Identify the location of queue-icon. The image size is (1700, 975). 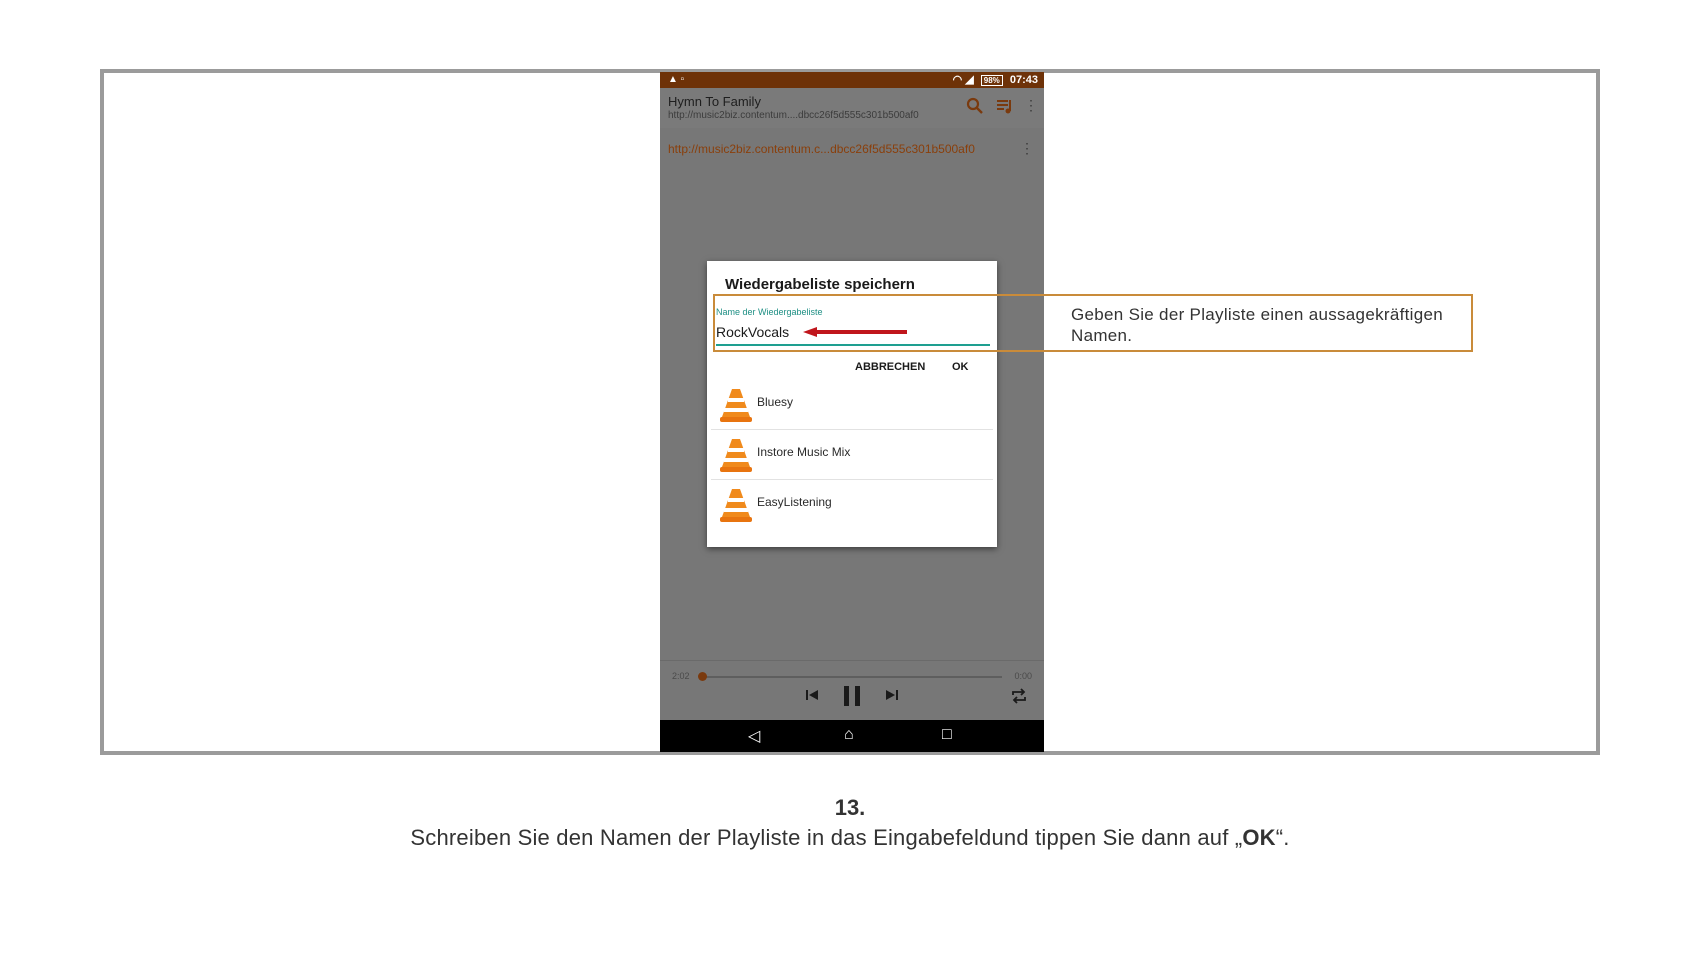
(1005, 108).